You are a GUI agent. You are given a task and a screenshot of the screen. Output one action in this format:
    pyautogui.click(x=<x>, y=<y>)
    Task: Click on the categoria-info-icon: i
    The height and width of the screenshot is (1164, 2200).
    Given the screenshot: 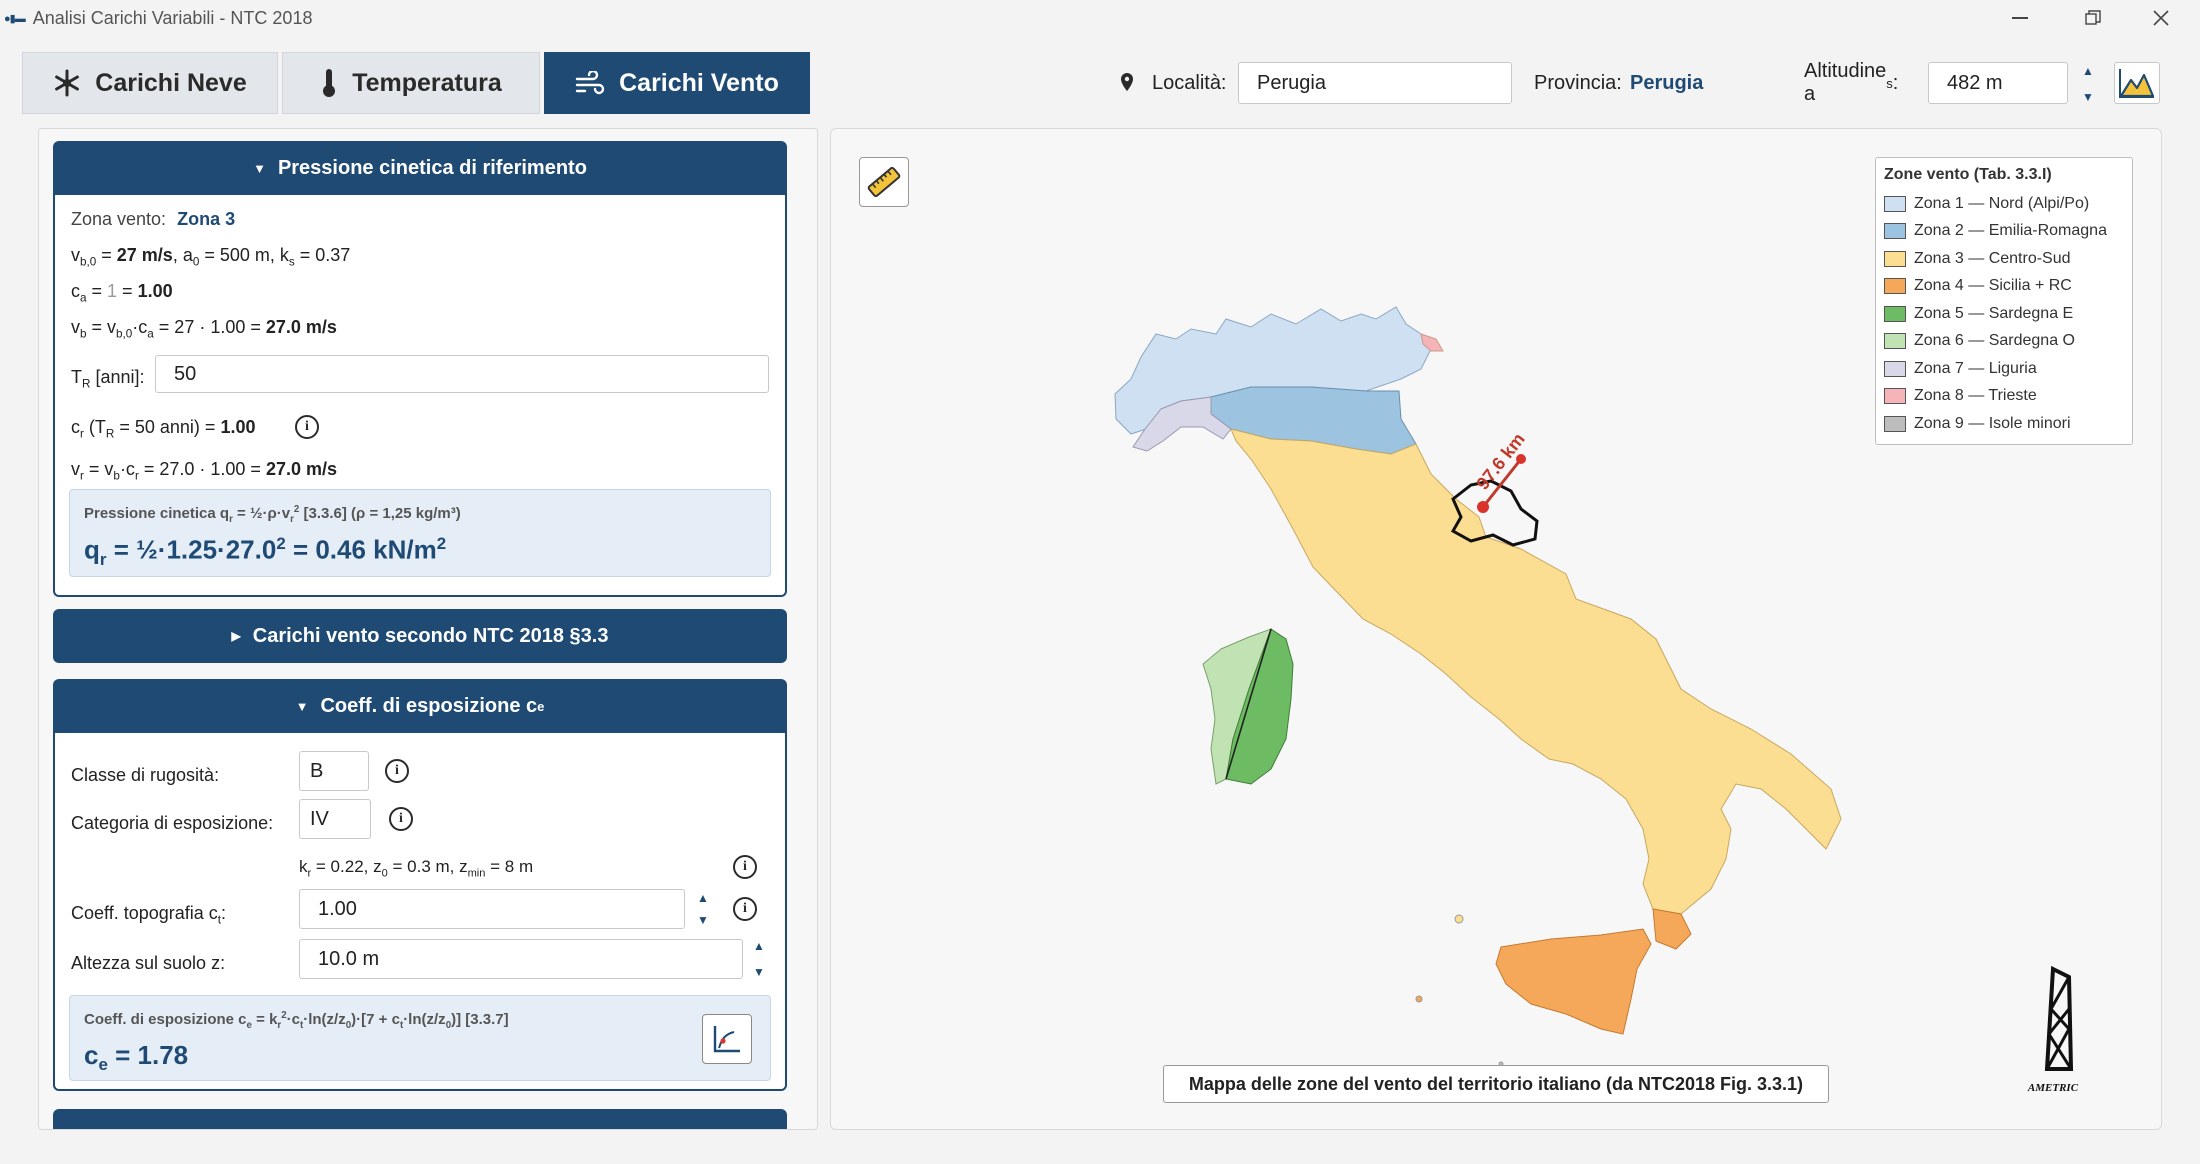 What is the action you would take?
    pyautogui.click(x=401, y=819)
    